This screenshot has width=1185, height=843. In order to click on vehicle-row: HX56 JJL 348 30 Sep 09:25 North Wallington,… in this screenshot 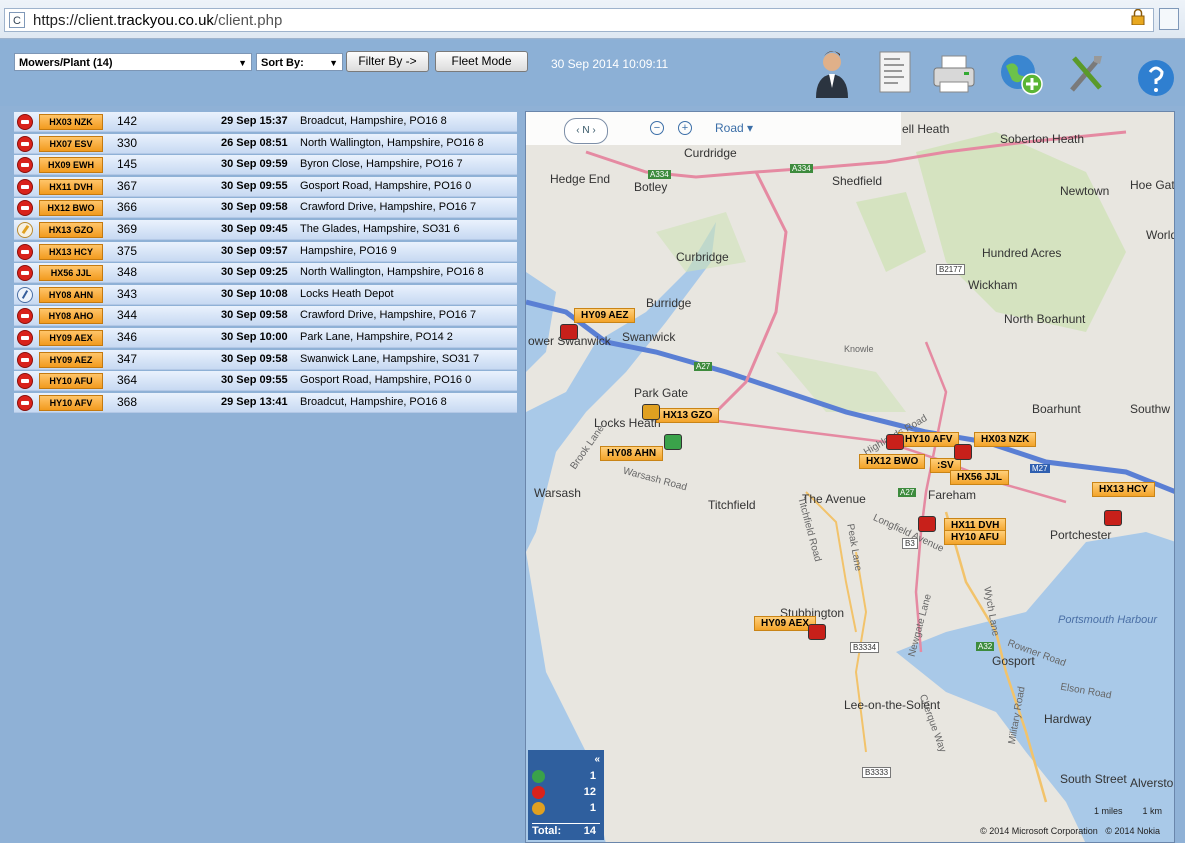, I will do `click(265, 273)`.